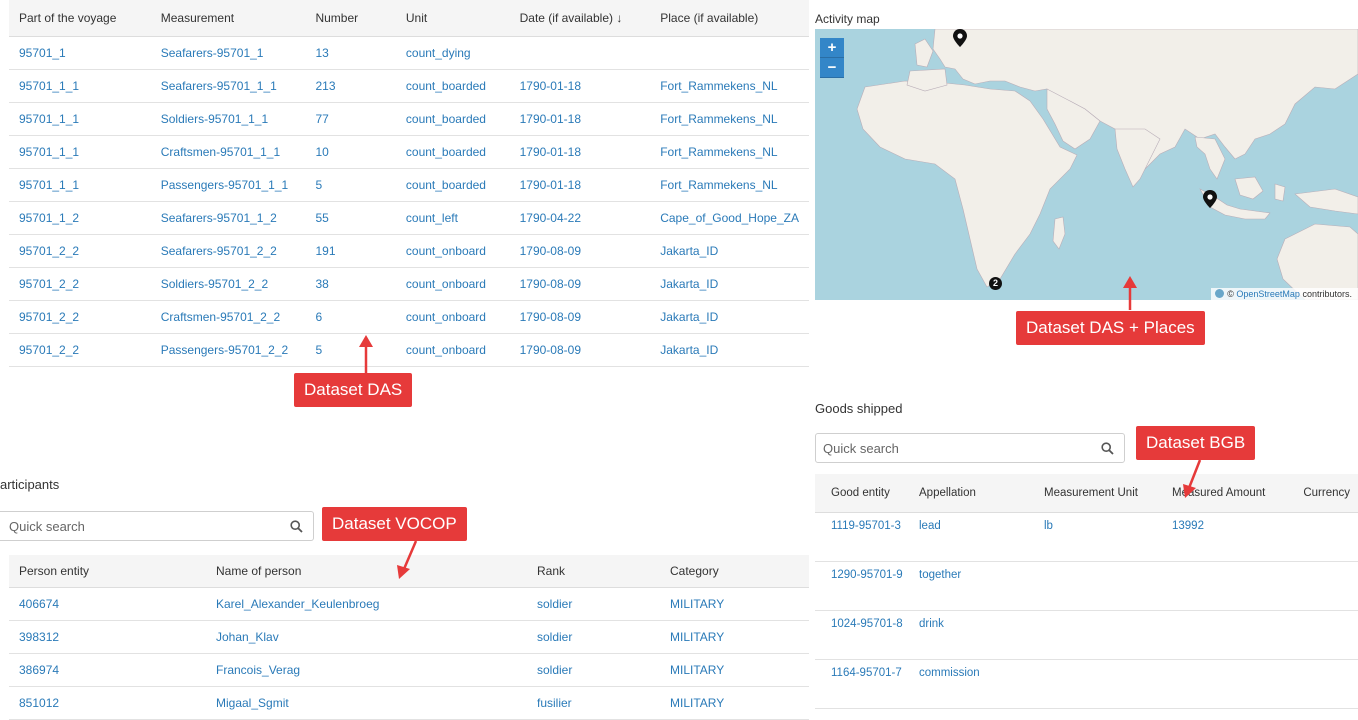  Describe the element at coordinates (366, 604) in the screenshot. I see `participant-cell-name: Karel_Alexander_Keulenbroeg` at that location.